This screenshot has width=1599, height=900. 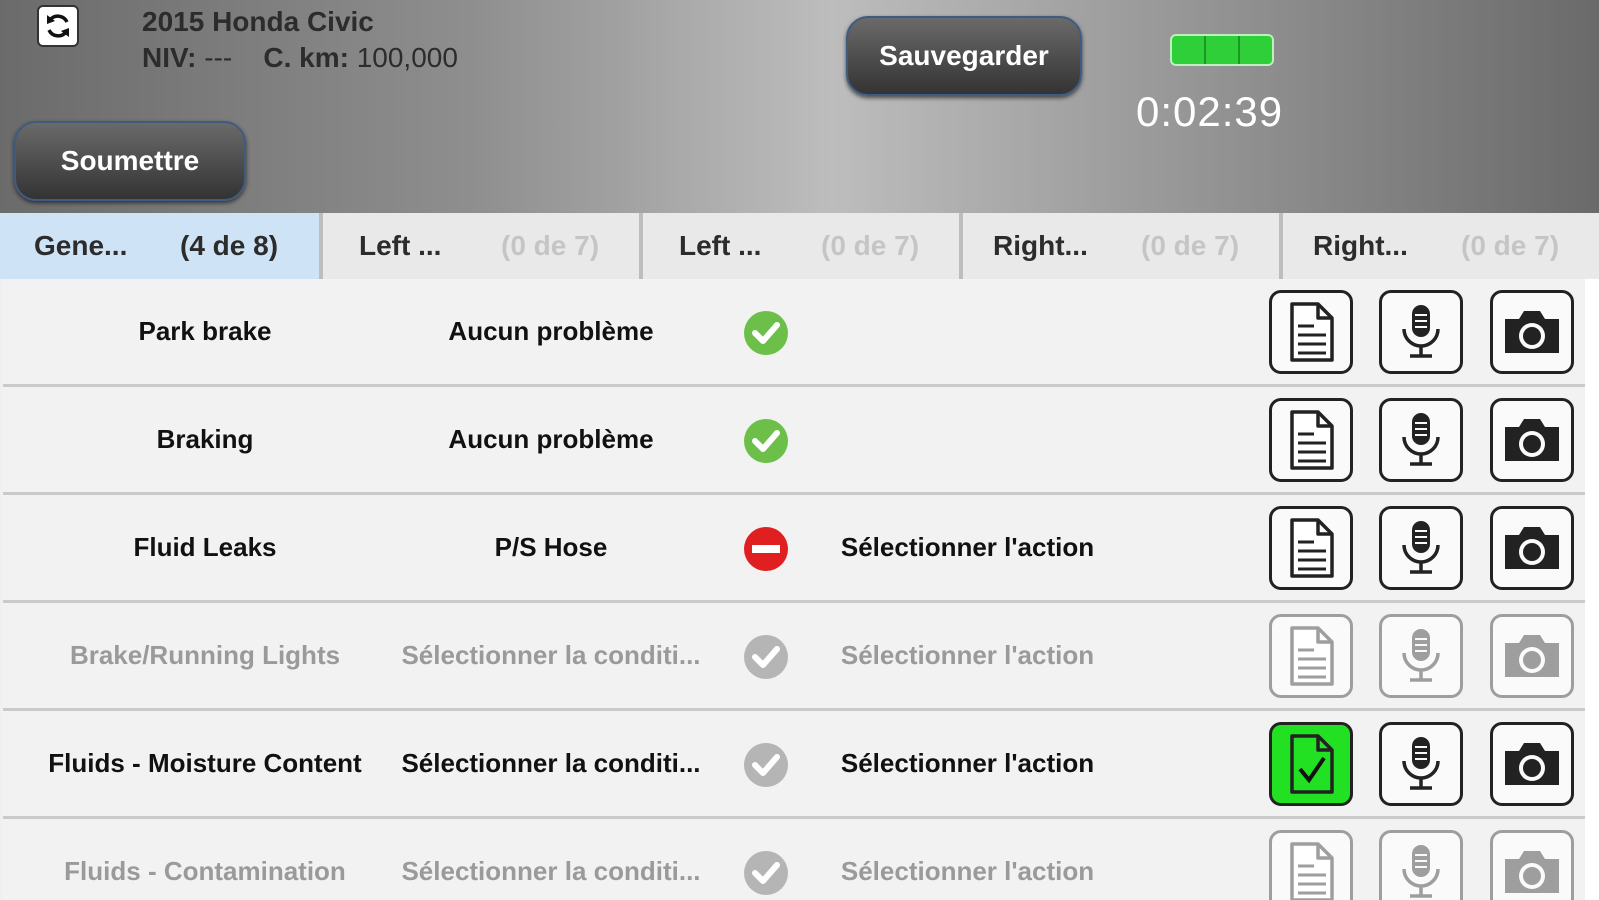 What do you see at coordinates (130, 161) in the screenshot?
I see `submit-button: Soumettre` at bounding box center [130, 161].